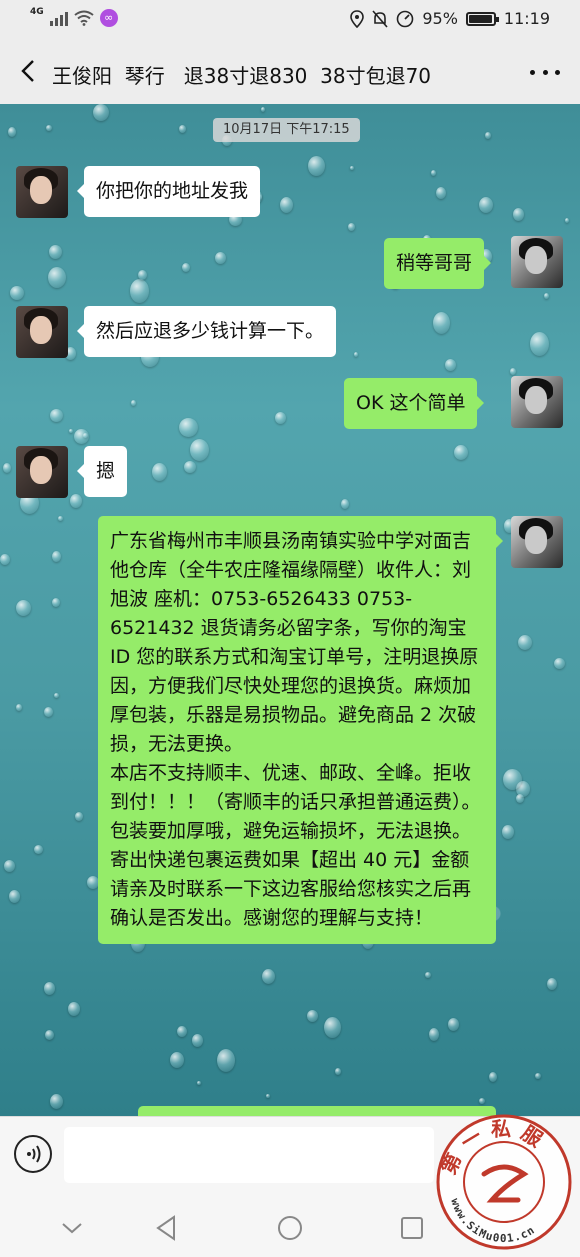  I want to click on chevron-down-icon, so click(72, 1228).